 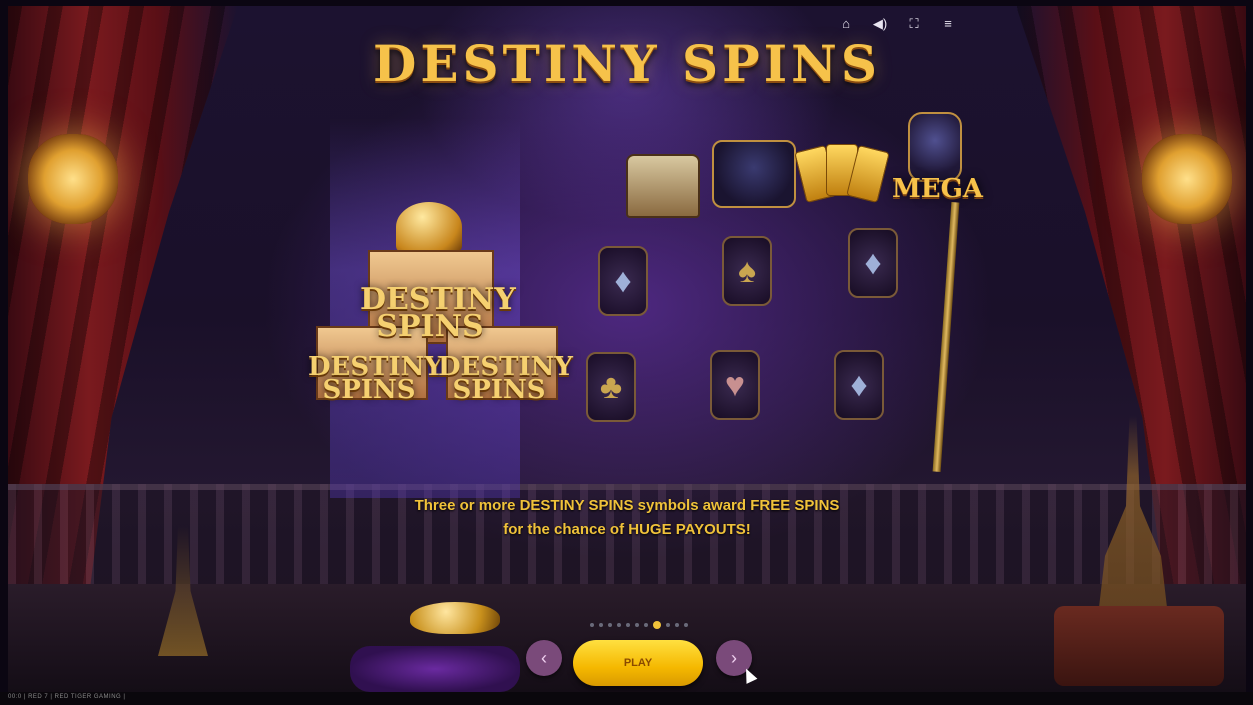 What do you see at coordinates (846, 24) in the screenshot?
I see `home-icon: ⌂` at bounding box center [846, 24].